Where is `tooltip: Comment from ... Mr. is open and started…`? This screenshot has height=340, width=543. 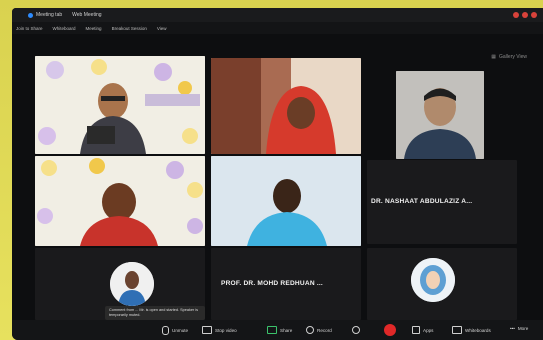
tooltip: Comment from ... Mr. is open and started… is located at coordinates (155, 313).